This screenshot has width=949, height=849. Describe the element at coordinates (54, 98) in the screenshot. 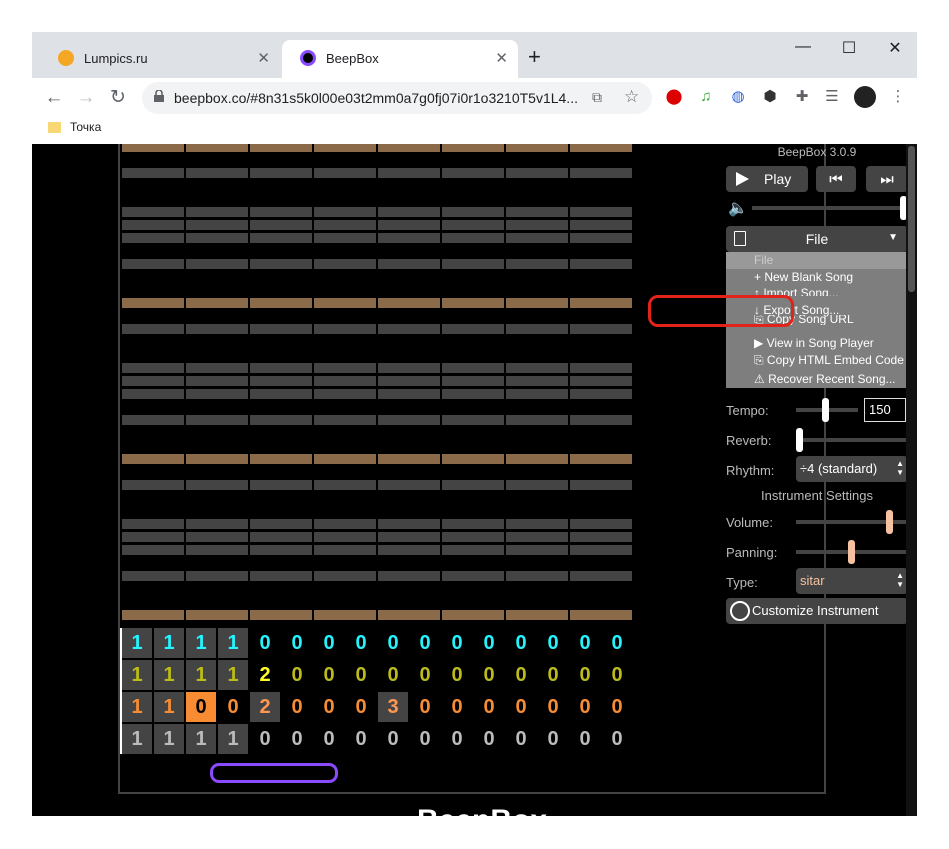

I see `back-icon: ←` at that location.